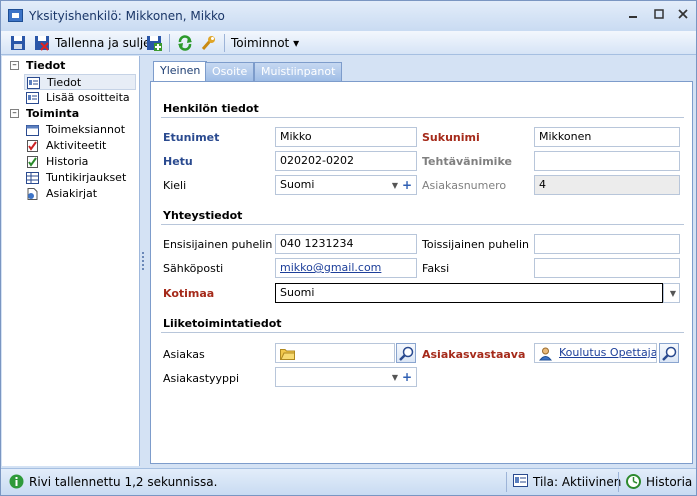 This screenshot has height=496, width=697. What do you see at coordinates (520, 480) in the screenshot?
I see `state-card-icon` at bounding box center [520, 480].